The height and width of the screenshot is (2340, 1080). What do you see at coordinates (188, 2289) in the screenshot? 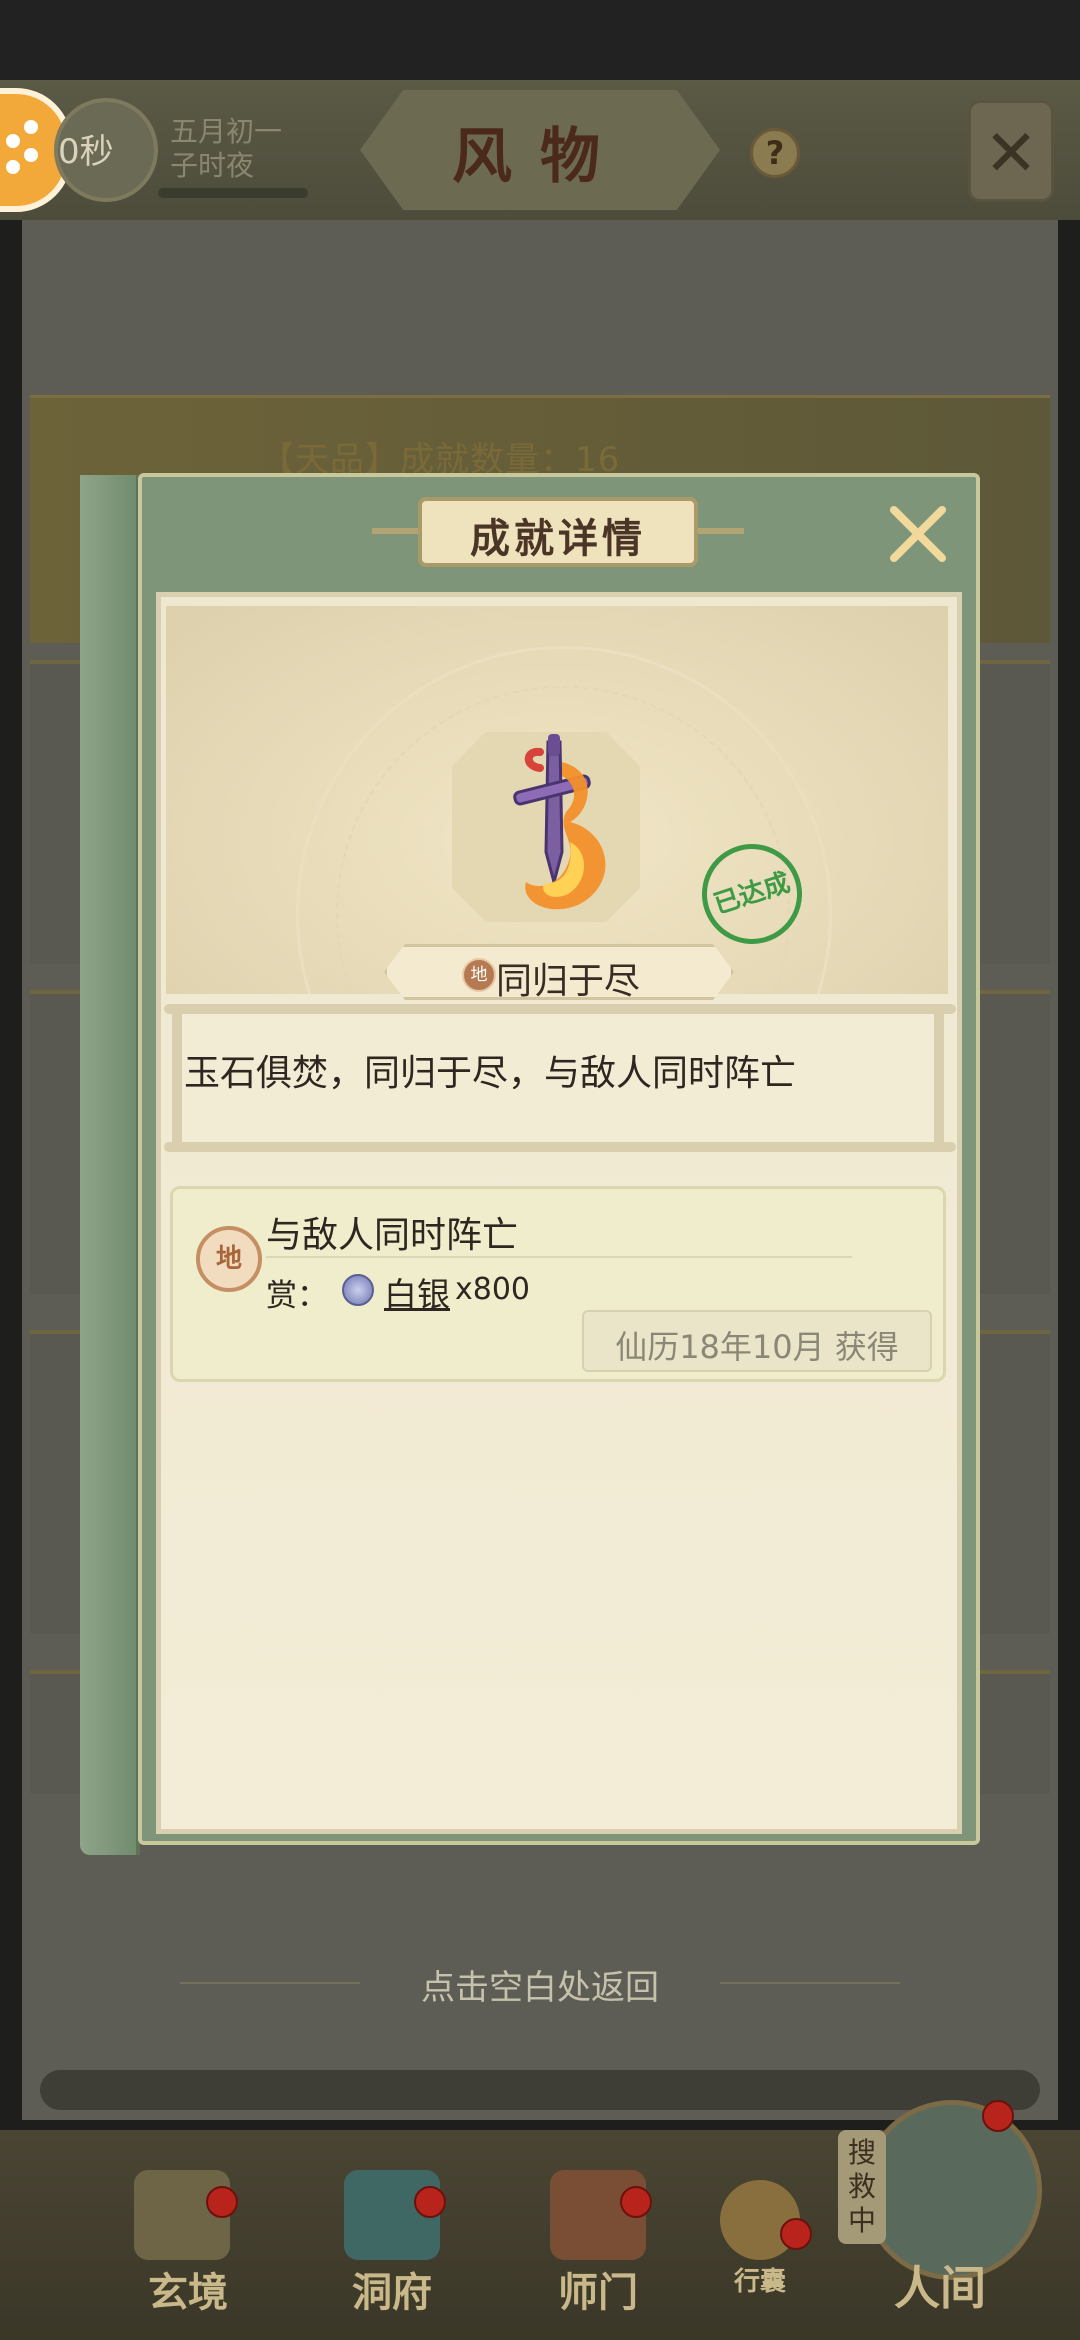
I see `nav-item-xuanjing: 玄境` at bounding box center [188, 2289].